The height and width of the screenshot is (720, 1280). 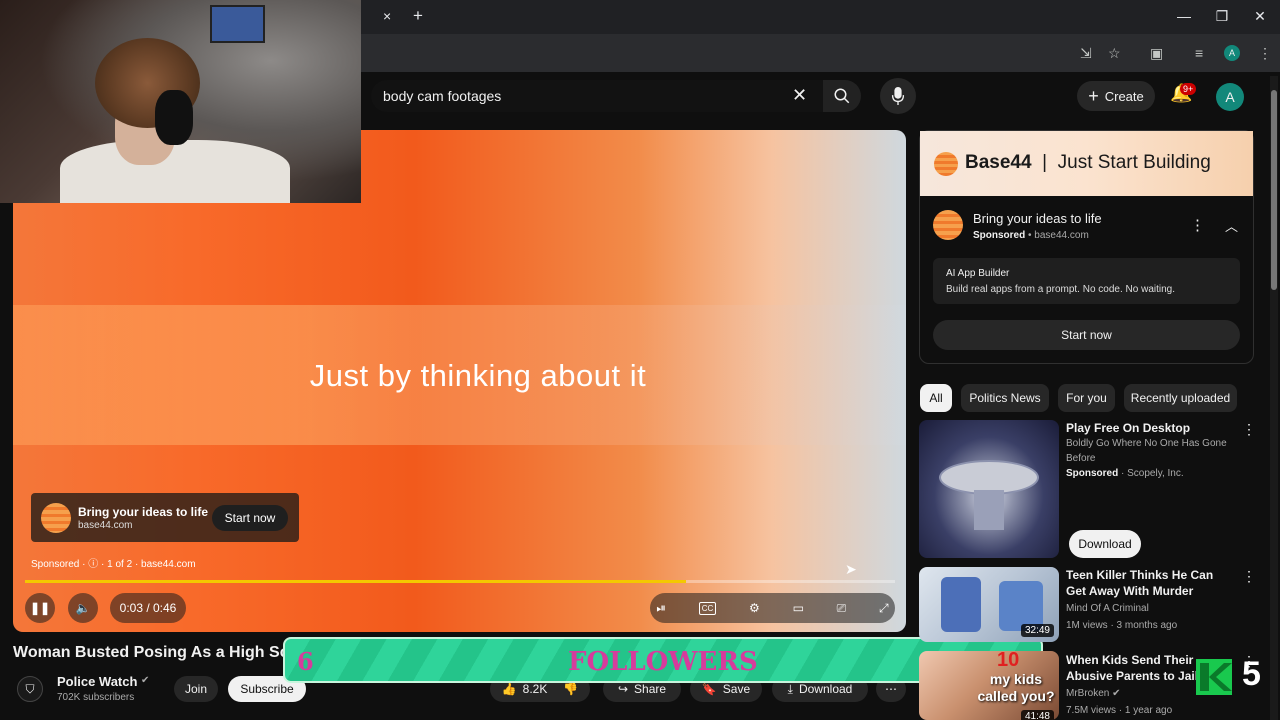 What do you see at coordinates (1037, 715) in the screenshot?
I see `rec-duration: 41:48` at bounding box center [1037, 715].